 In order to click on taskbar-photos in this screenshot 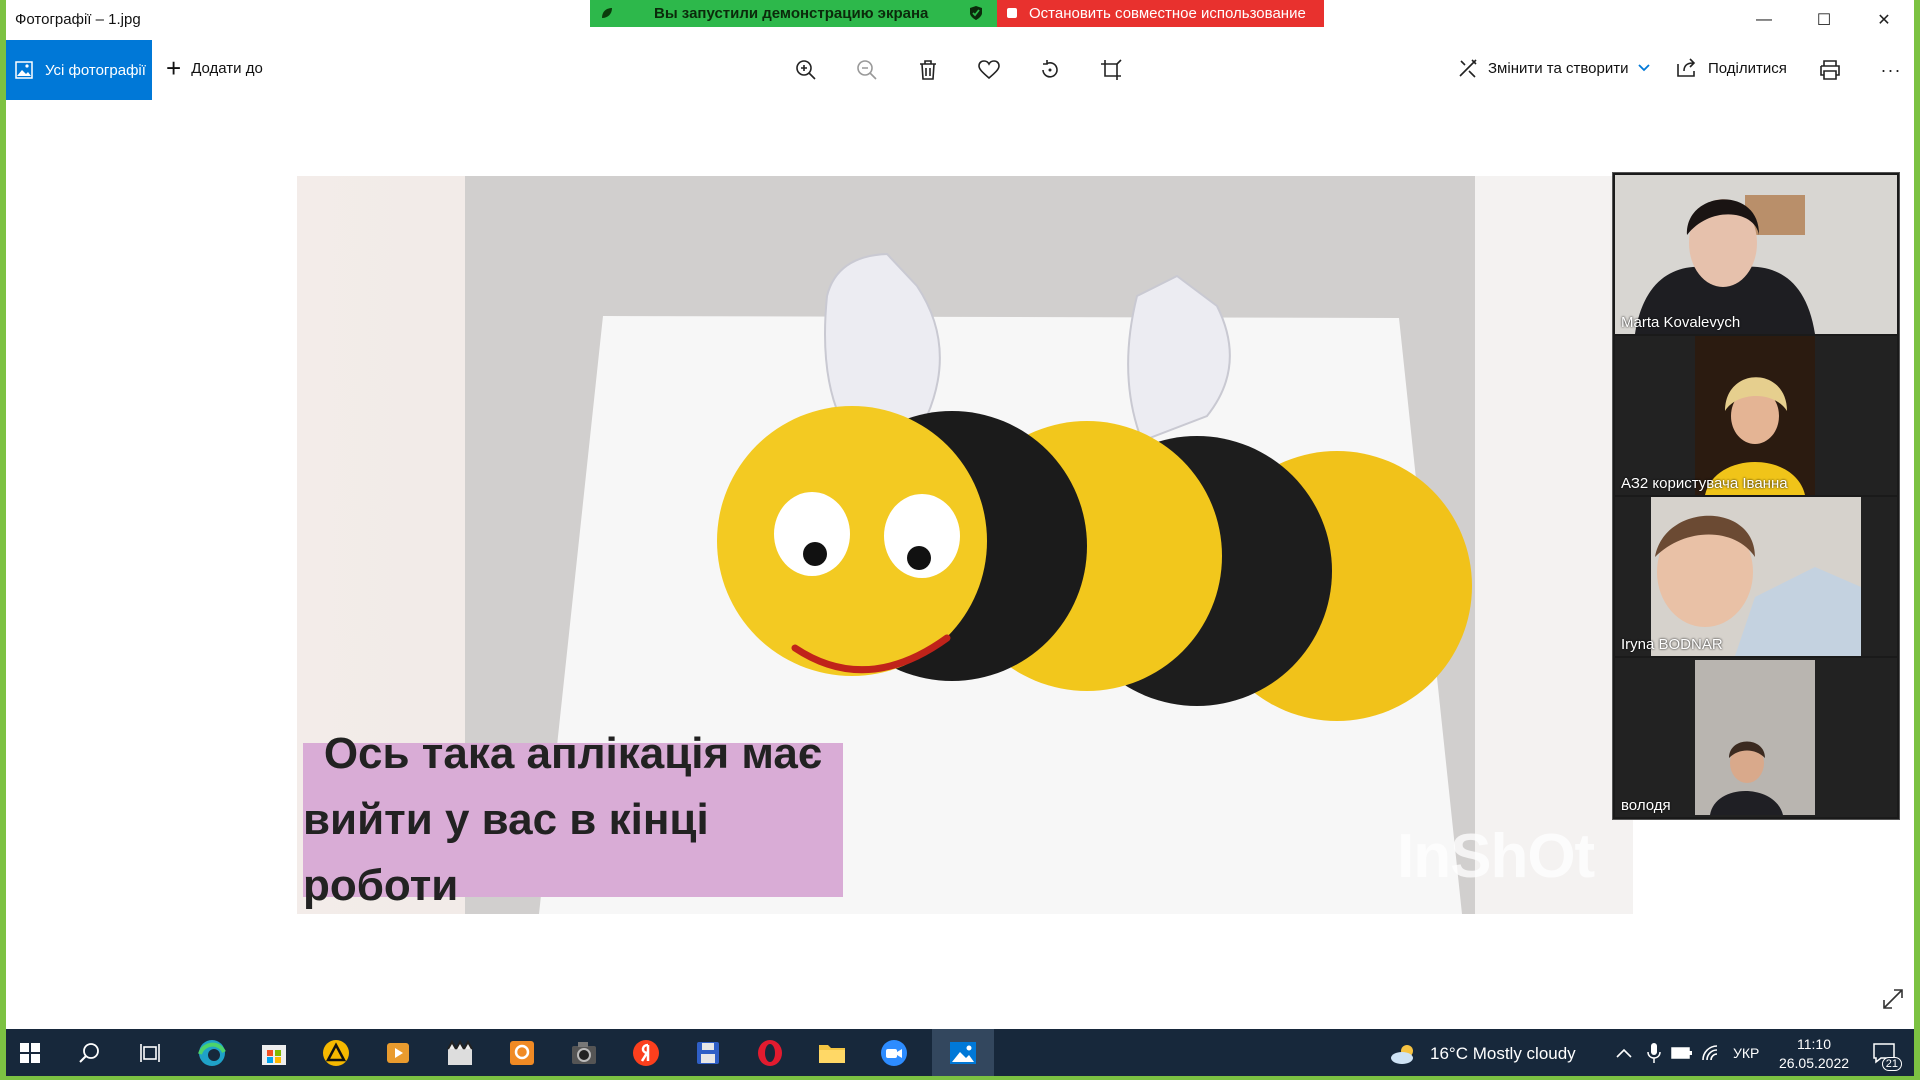, I will do `click(963, 1053)`.